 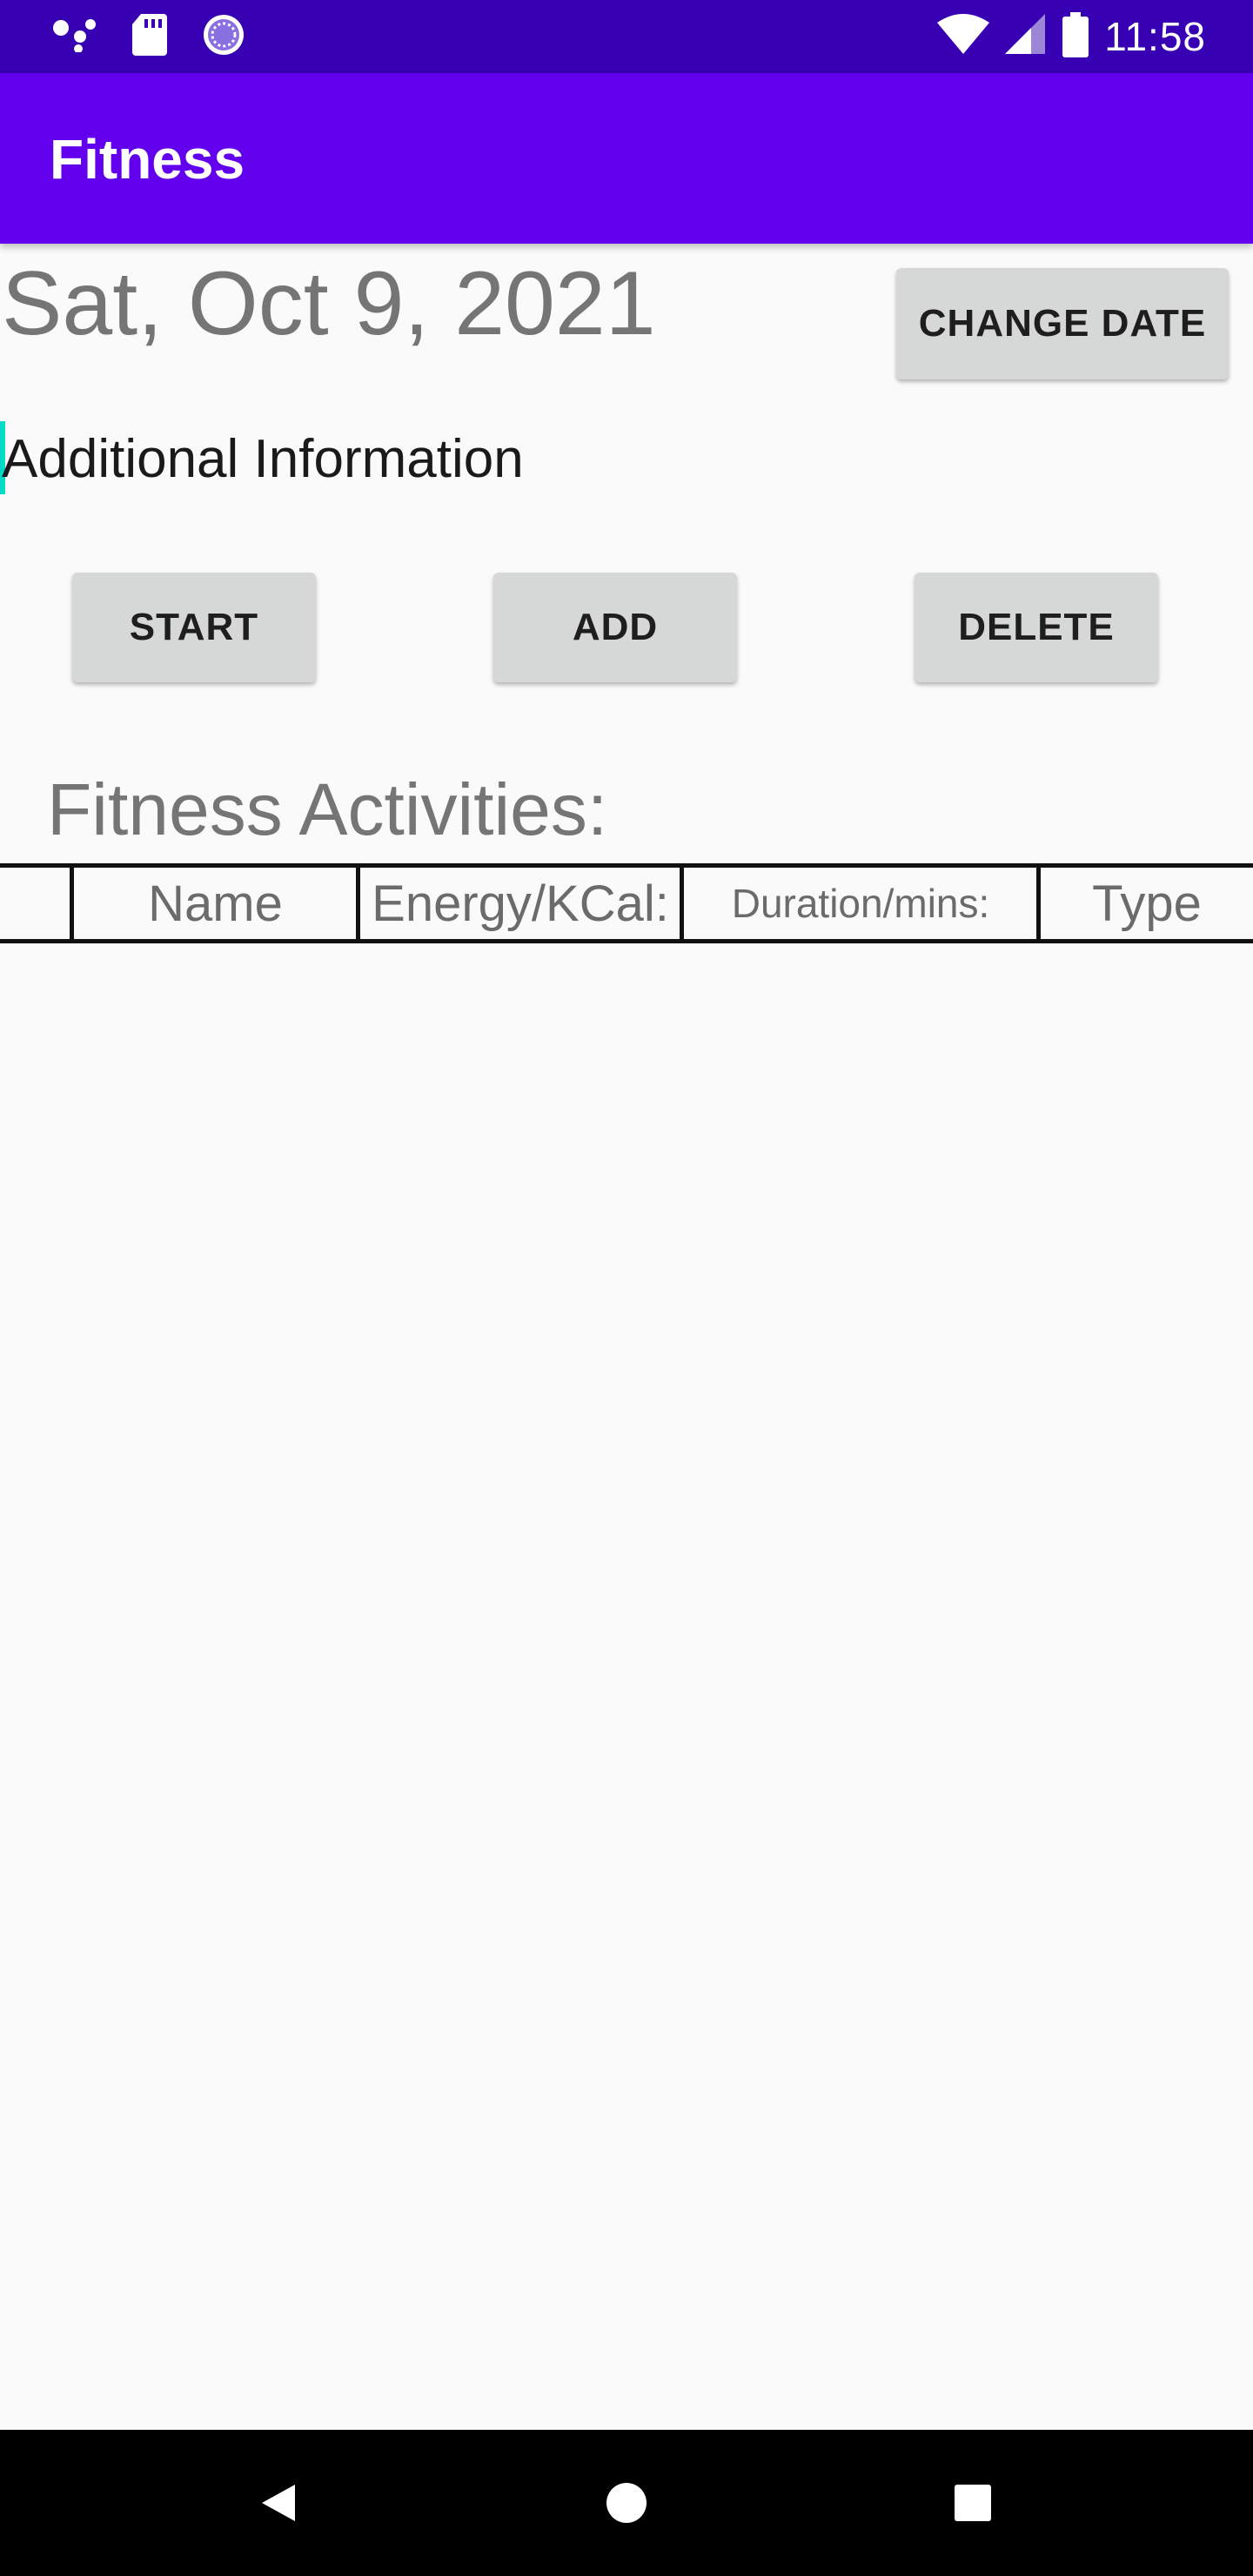 I want to click on start-button: START, so click(x=194, y=628).